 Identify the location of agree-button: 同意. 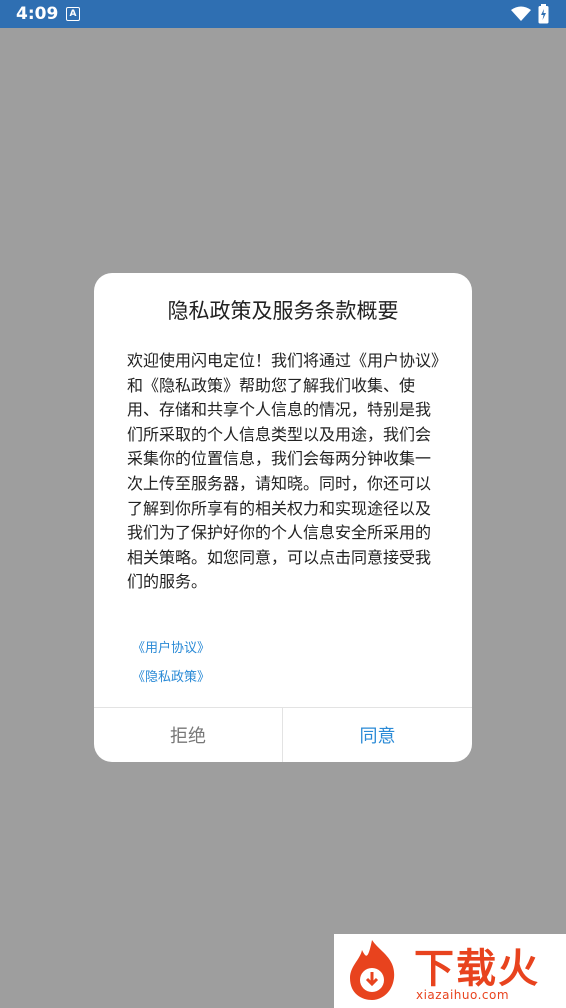
(377, 735).